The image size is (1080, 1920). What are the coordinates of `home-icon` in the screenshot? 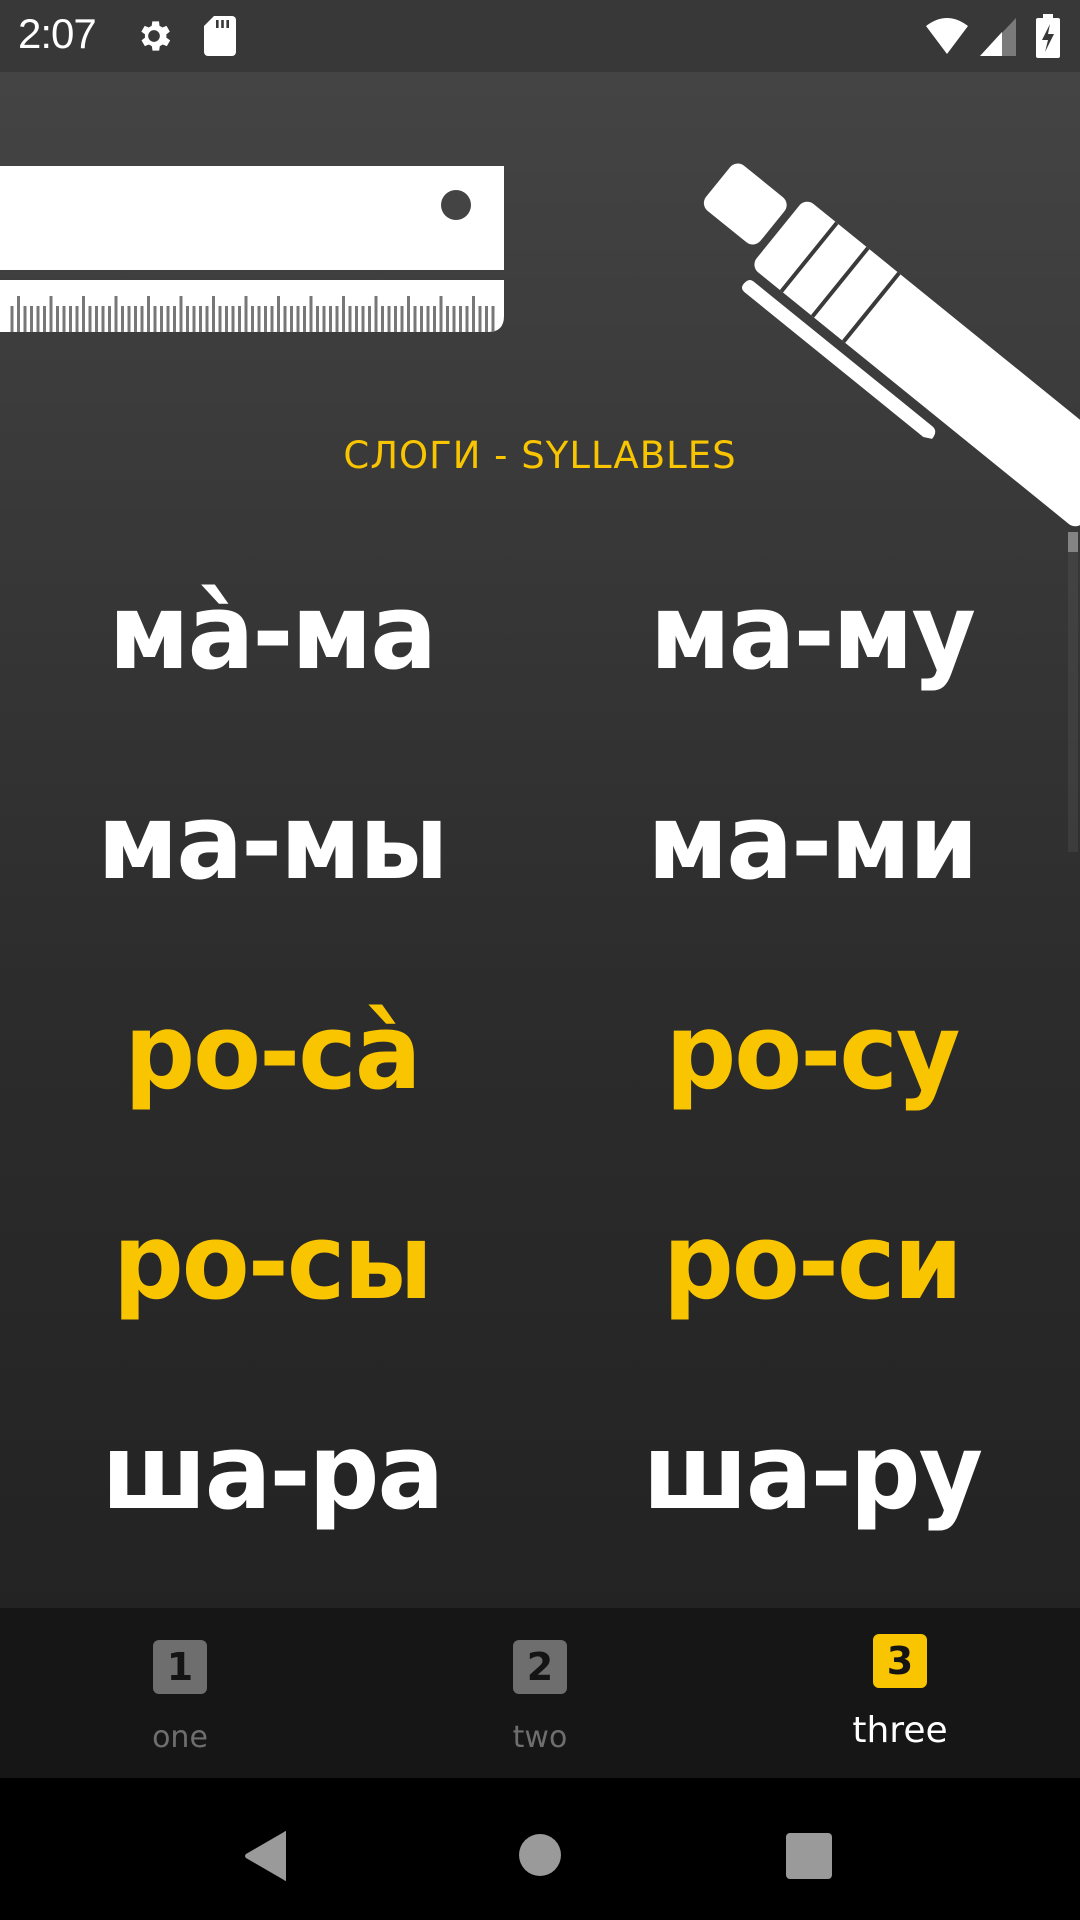 It's located at (540, 1857).